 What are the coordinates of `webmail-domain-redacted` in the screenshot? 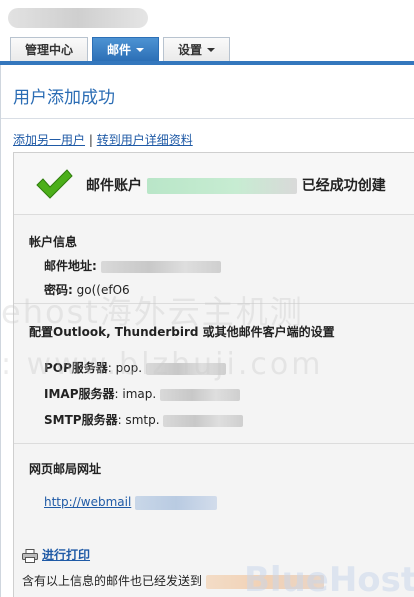 It's located at (176, 502).